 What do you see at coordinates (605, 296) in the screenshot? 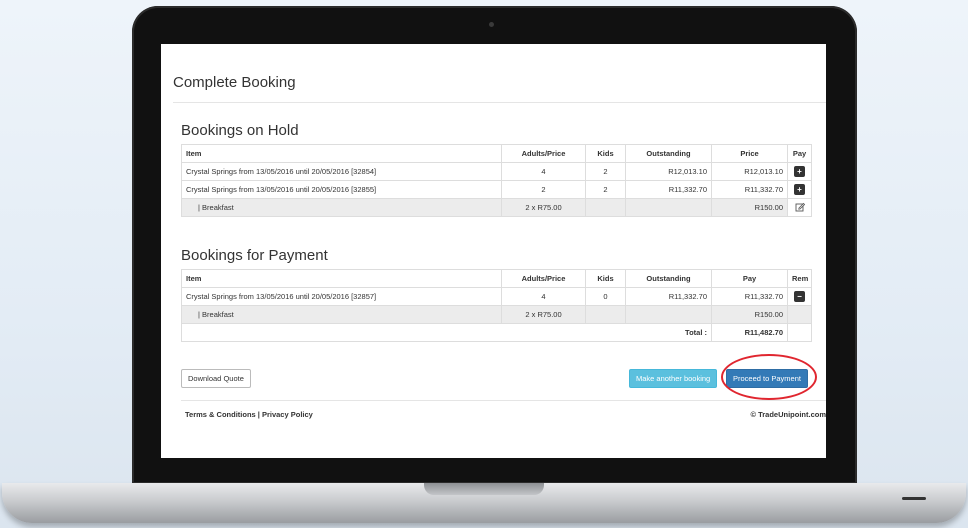
I see `cell-kids: 0` at bounding box center [605, 296].